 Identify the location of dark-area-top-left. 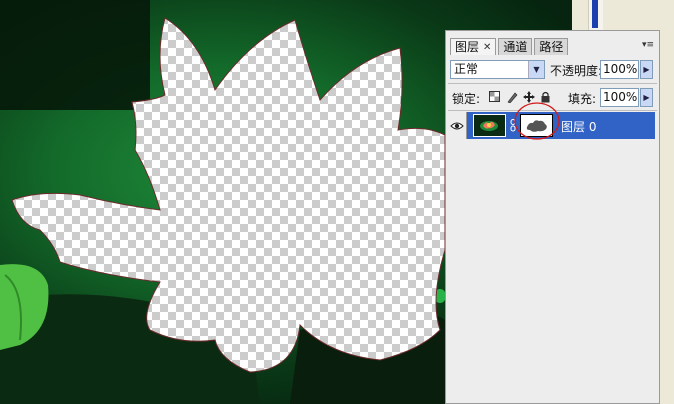
(75, 55).